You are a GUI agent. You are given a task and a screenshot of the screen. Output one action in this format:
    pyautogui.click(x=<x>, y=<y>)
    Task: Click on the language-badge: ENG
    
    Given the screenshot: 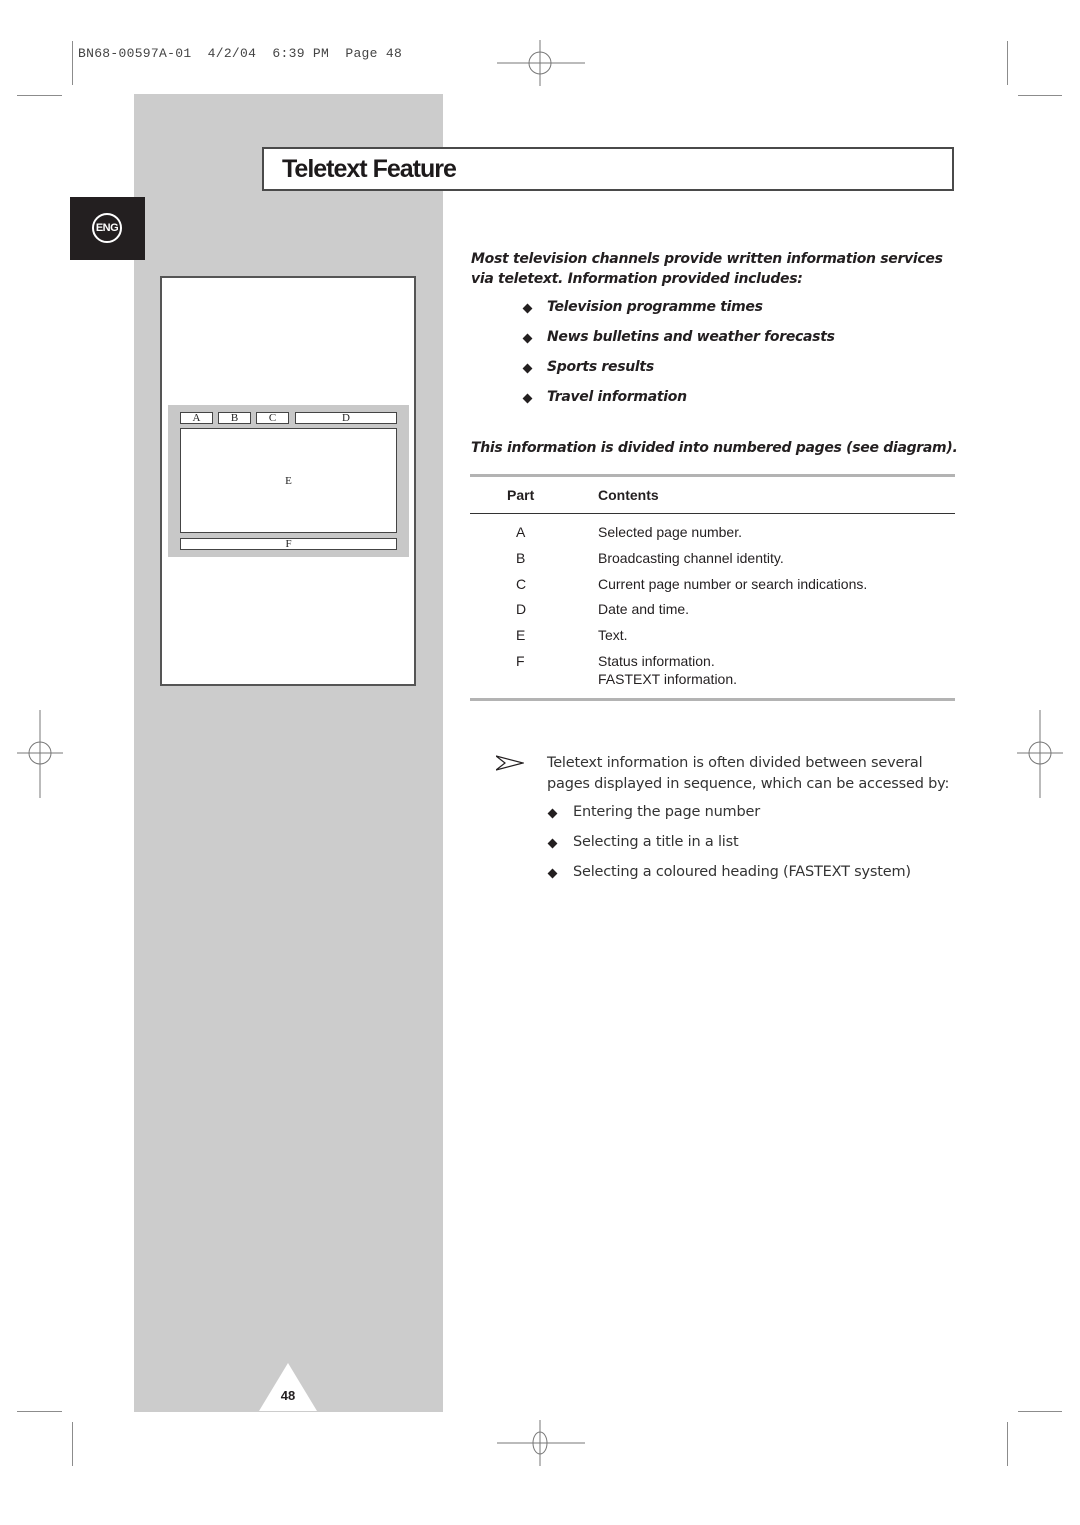 What is the action you would take?
    pyautogui.click(x=107, y=228)
    